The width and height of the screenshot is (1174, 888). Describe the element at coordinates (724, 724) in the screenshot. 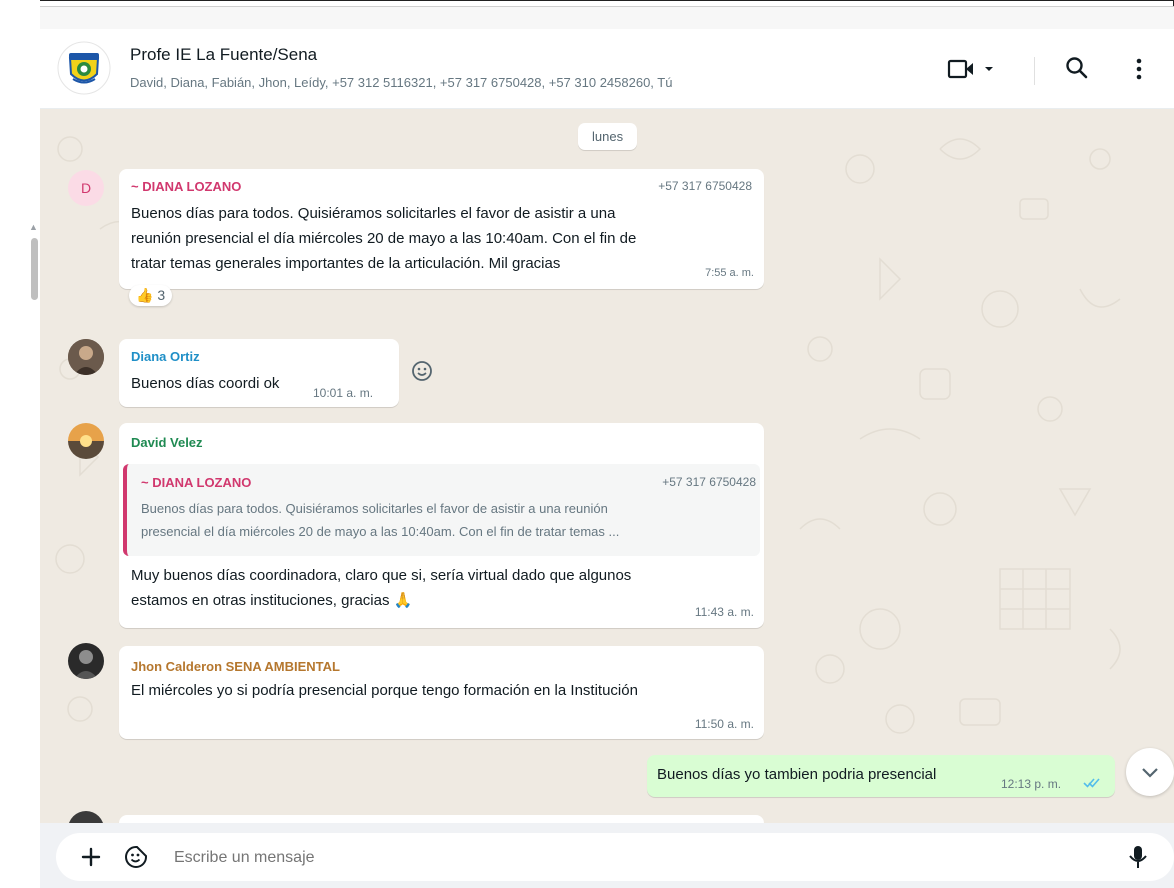

I see `message-time: 11:50 a. m.` at that location.